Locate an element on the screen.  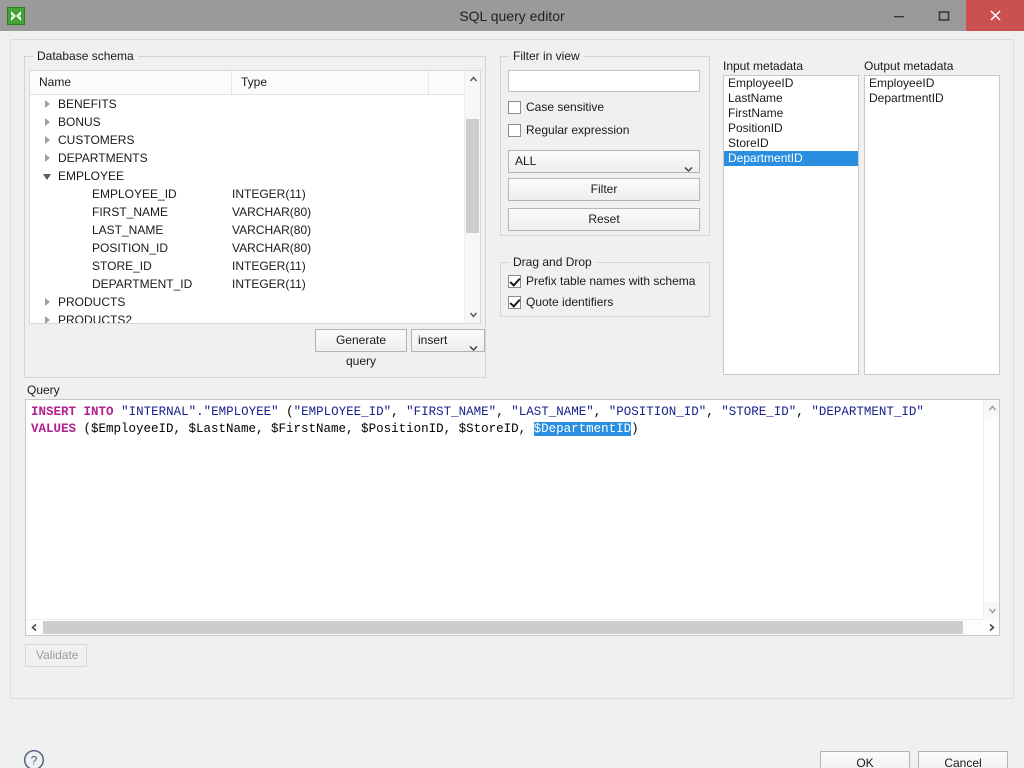
database-schema-title: Database schema is located at coordinates (85, 56).